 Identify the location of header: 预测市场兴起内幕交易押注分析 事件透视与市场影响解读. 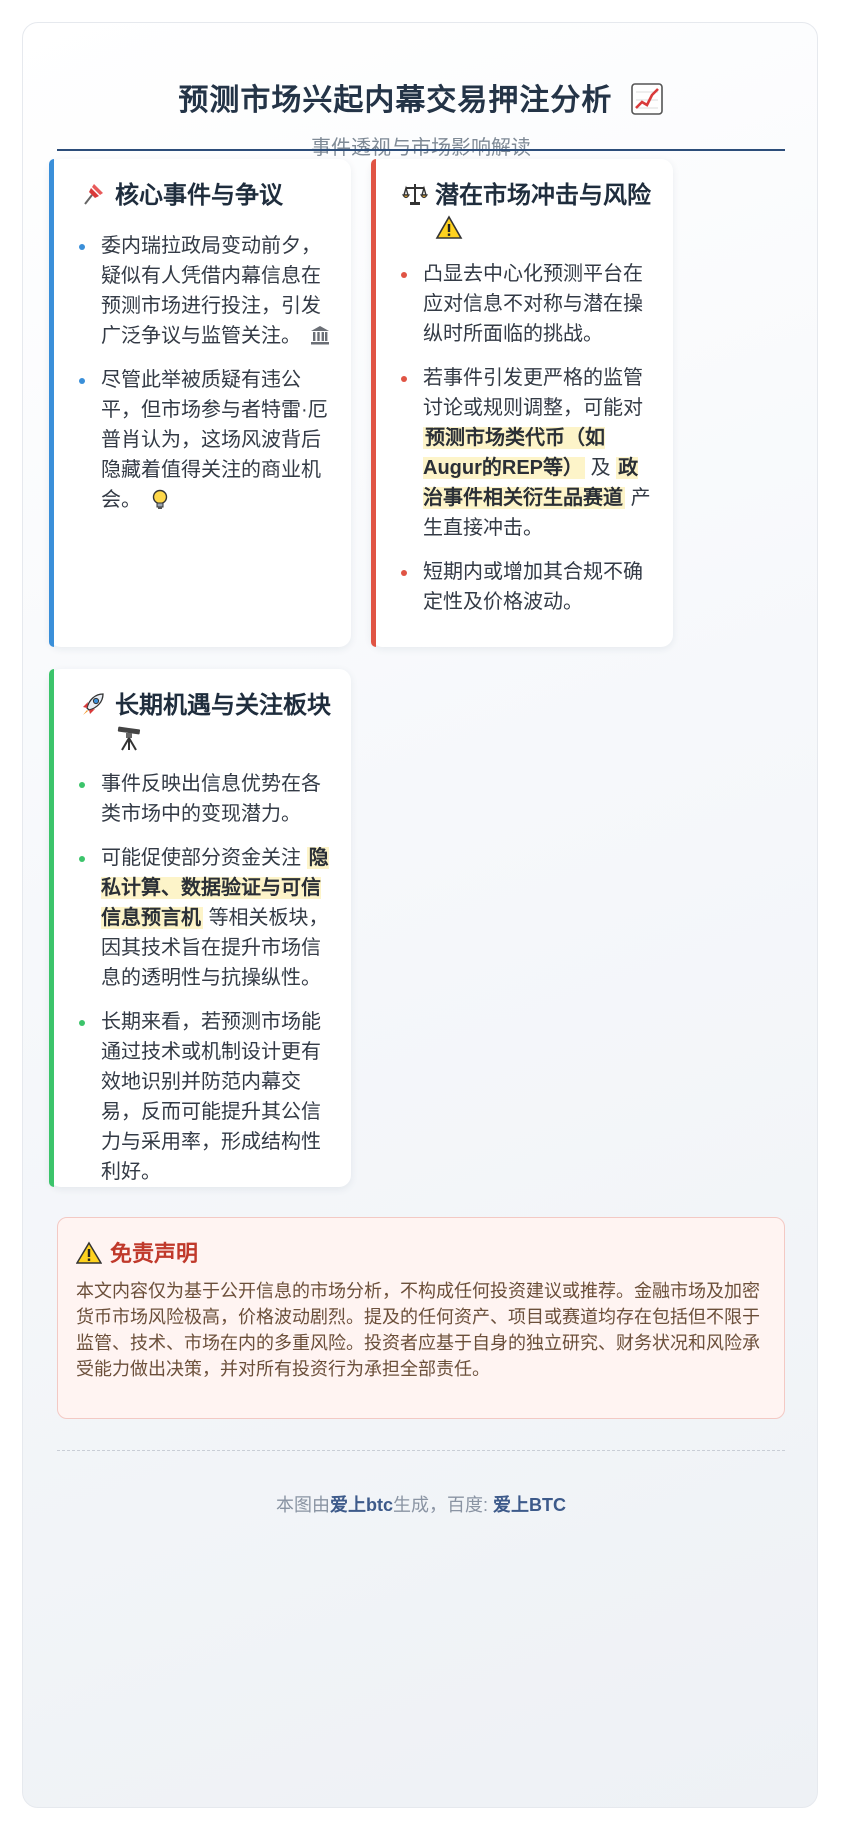
(421, 105).